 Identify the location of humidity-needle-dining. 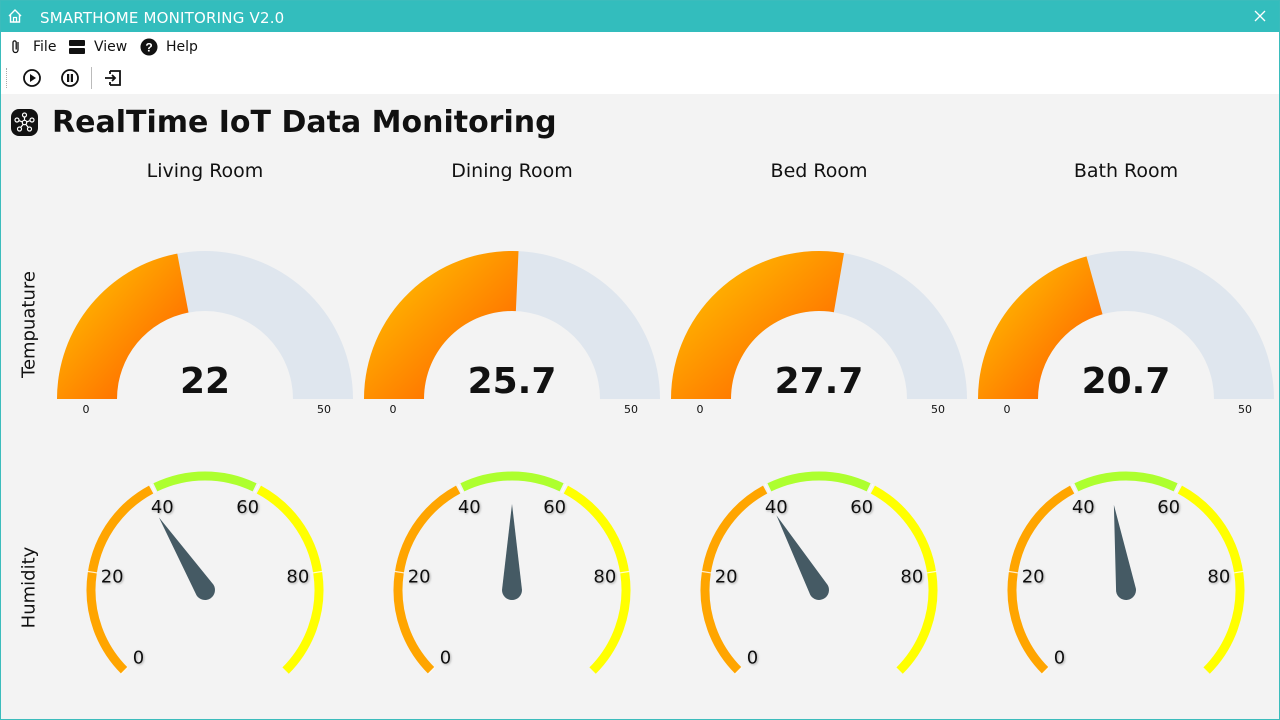
(512, 552).